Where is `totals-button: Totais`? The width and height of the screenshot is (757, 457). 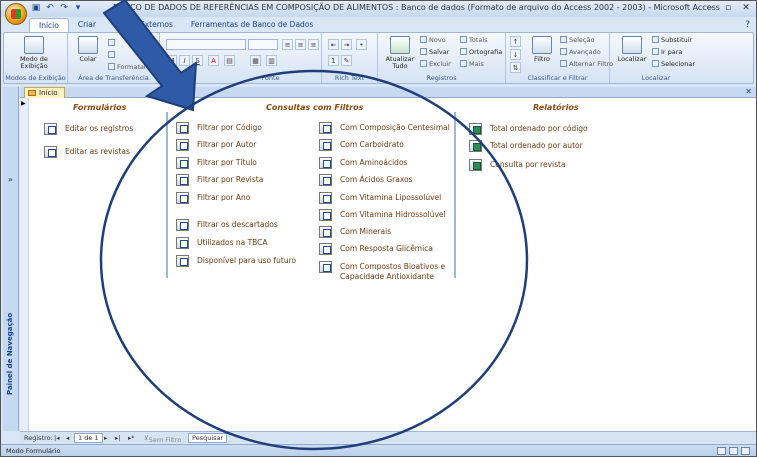 totals-button: Totais is located at coordinates (474, 40).